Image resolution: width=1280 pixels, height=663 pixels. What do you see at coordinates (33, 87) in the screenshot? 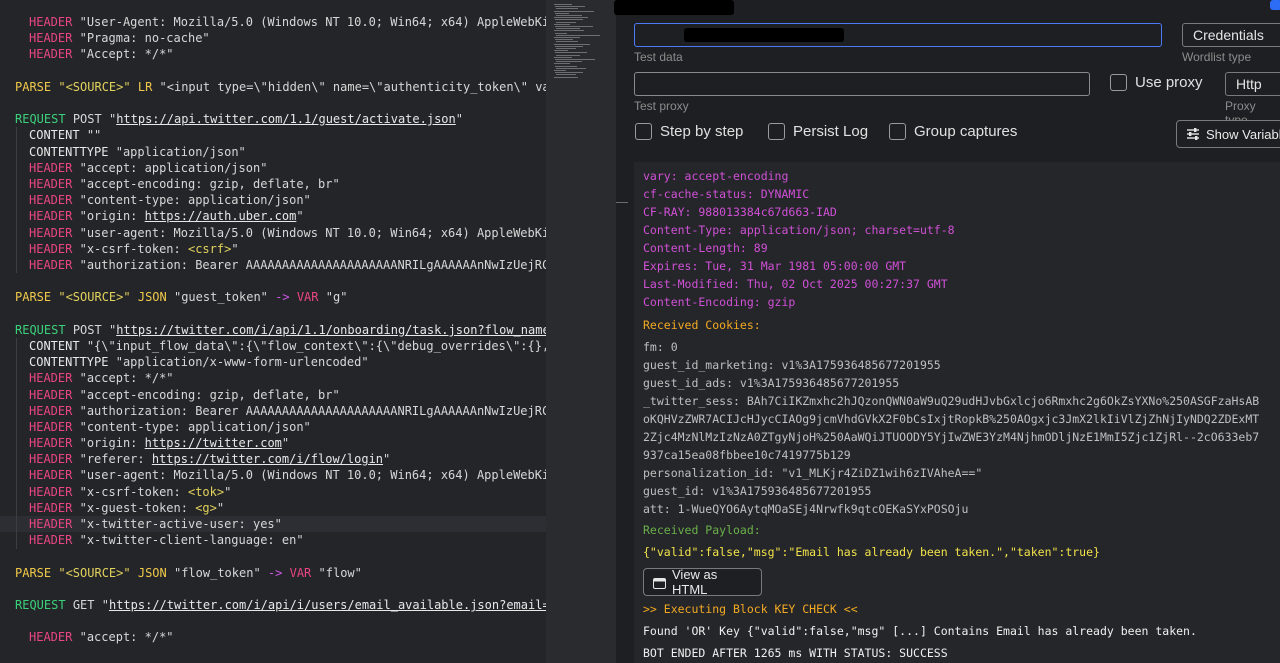
I see `keyword-parse: PARSE` at bounding box center [33, 87].